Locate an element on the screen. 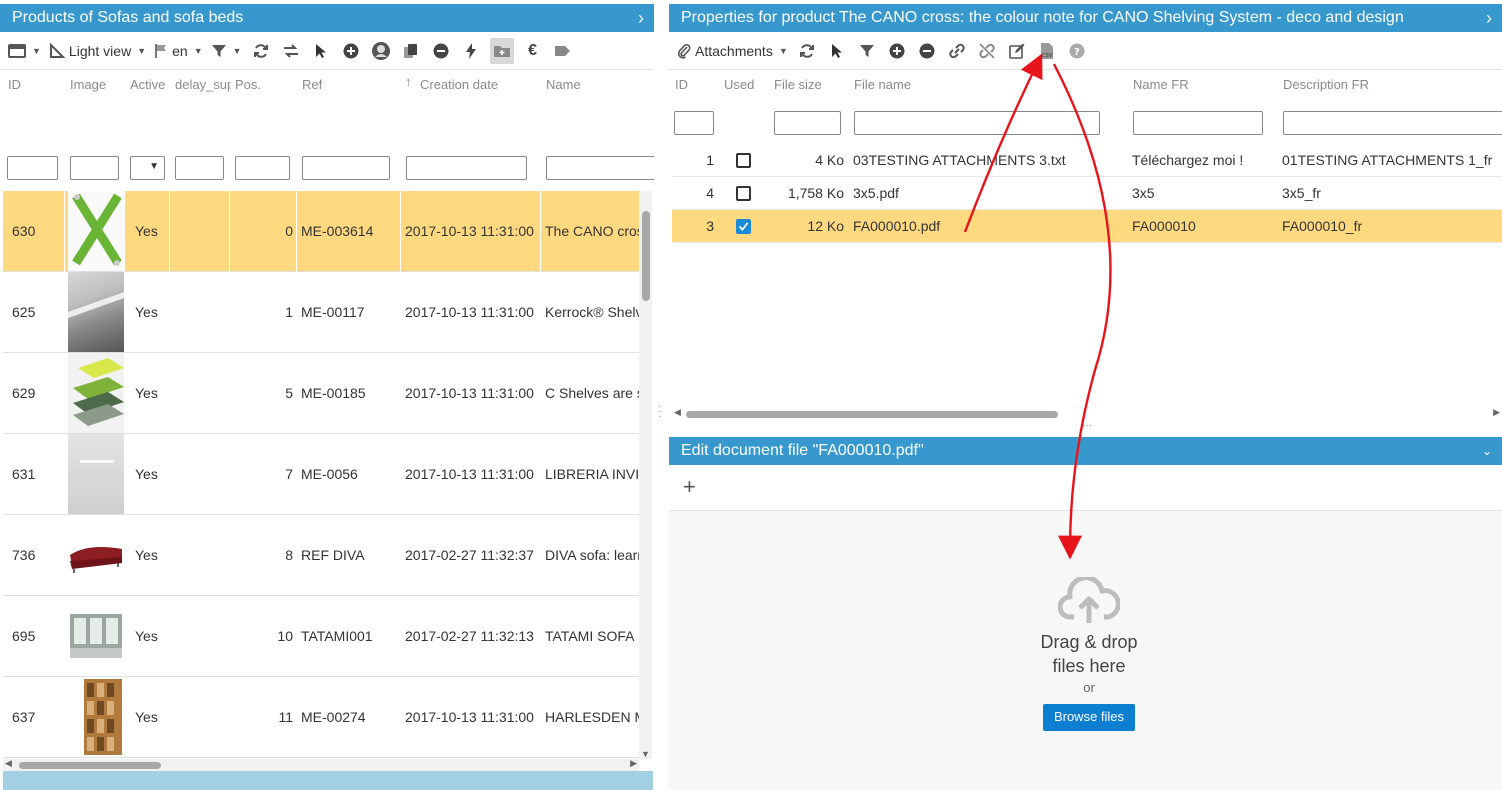  col-header-creation-date: Creation date is located at coordinates (459, 84).